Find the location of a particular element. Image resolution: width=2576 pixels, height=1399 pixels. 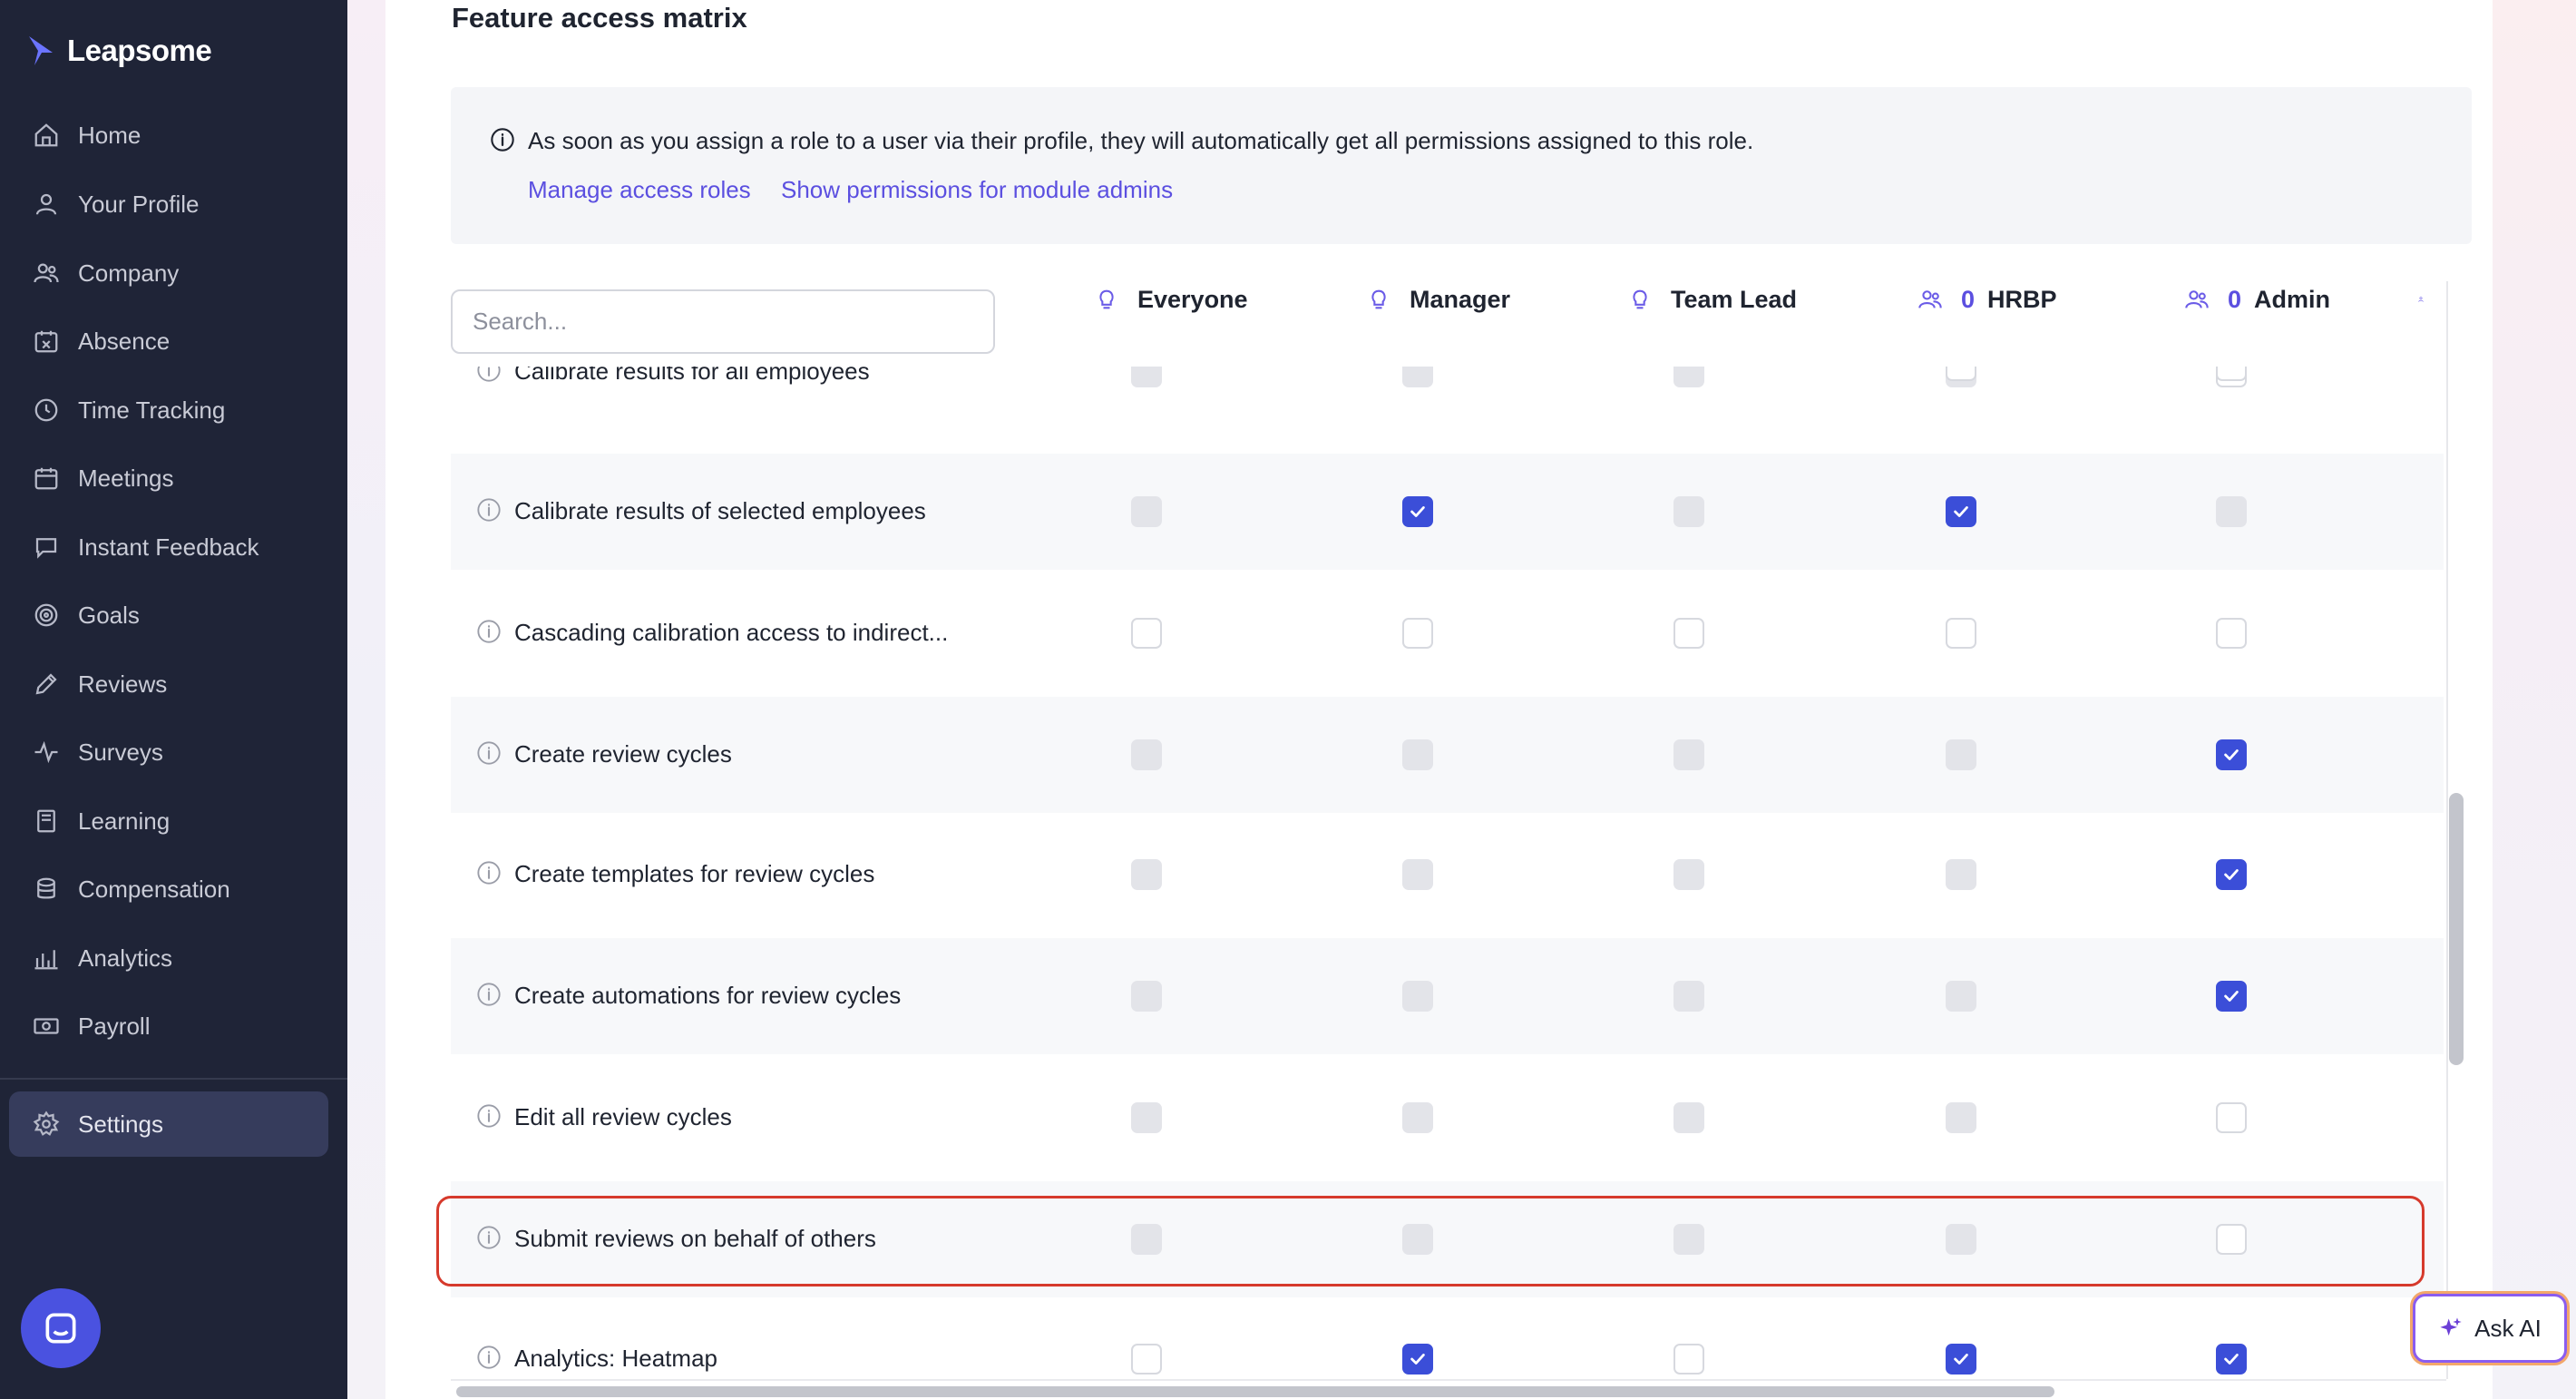

permission-label: Calibrate results of selected employees is located at coordinates (720, 510).